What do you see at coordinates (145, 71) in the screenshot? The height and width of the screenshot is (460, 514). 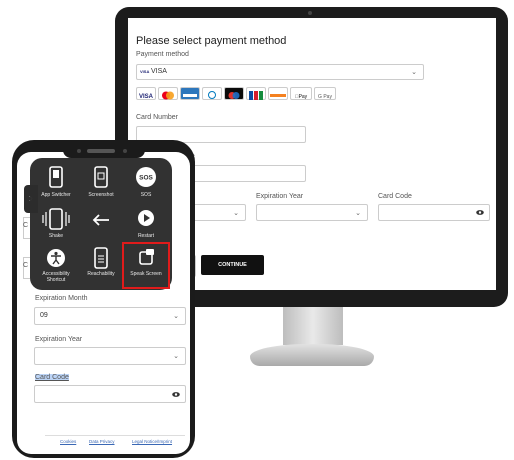 I see `visa-mini-icon: VISA` at bounding box center [145, 71].